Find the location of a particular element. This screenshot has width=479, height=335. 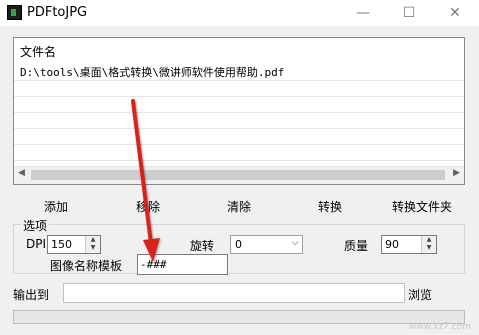

output-label: 输出到 is located at coordinates (31, 295).